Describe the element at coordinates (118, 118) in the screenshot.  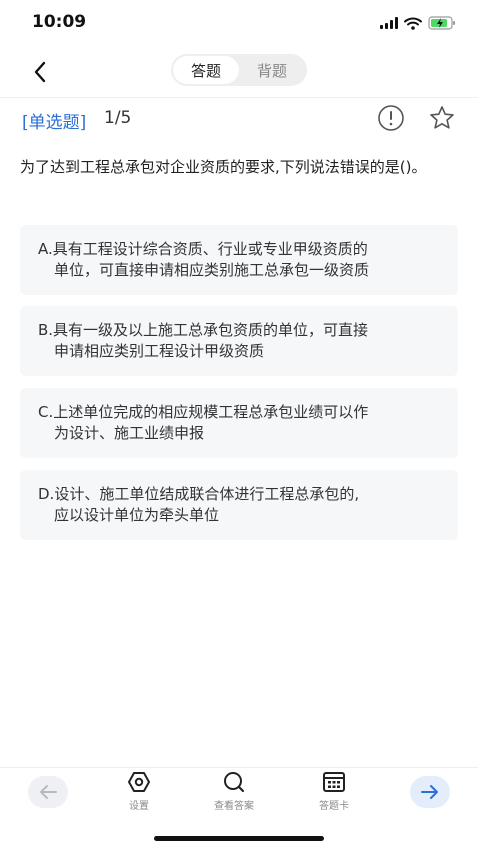
I see `question-progress: 1/5` at that location.